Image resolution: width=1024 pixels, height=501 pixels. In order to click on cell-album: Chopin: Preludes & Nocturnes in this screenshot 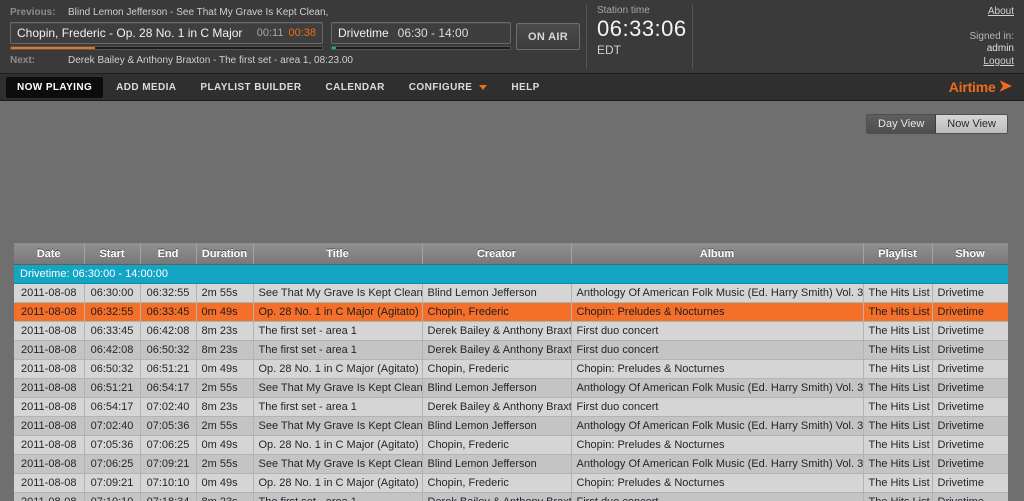, I will do `click(717, 483)`.